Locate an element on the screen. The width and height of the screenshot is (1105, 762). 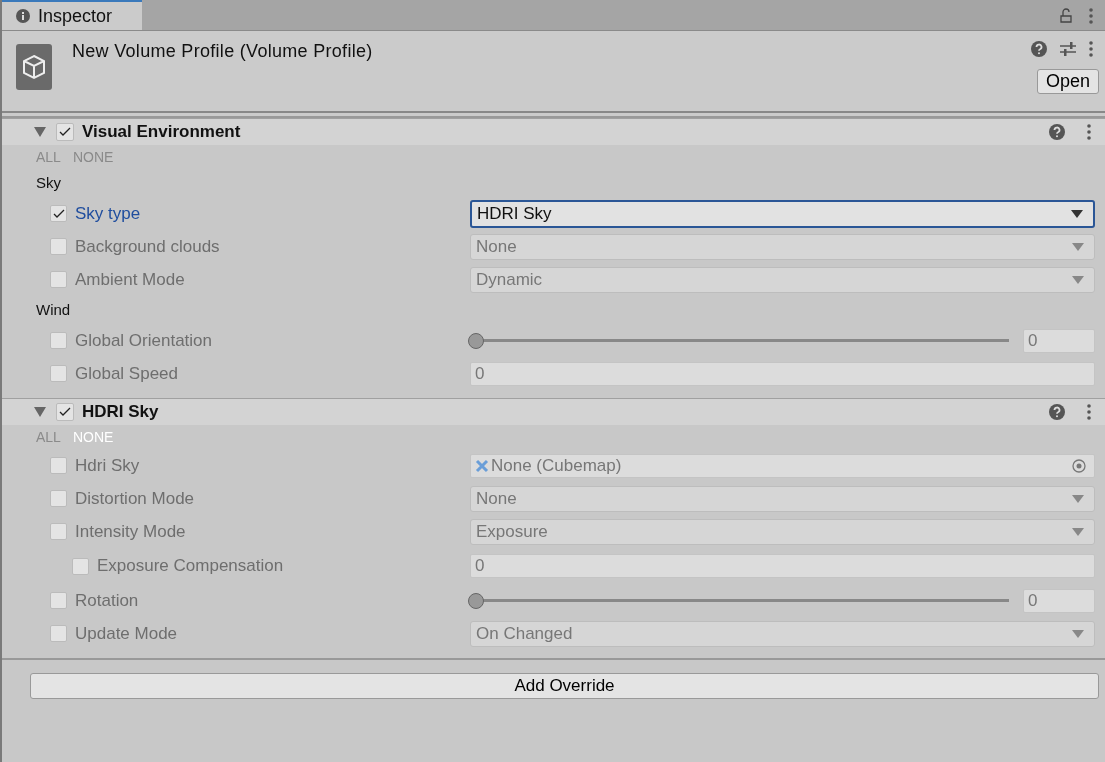
dropdown: Exposure is located at coordinates (782, 531).